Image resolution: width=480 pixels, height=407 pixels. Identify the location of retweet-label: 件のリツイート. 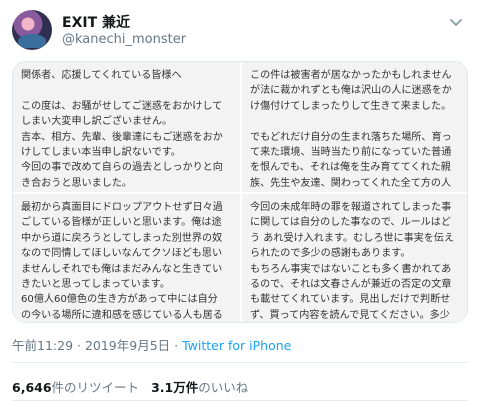
(95, 387).